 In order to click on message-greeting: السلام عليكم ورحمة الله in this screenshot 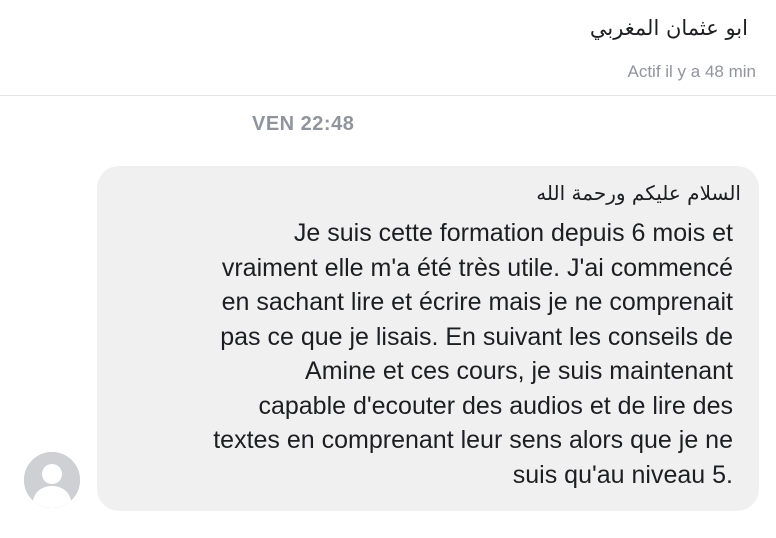, I will do `click(638, 193)`.